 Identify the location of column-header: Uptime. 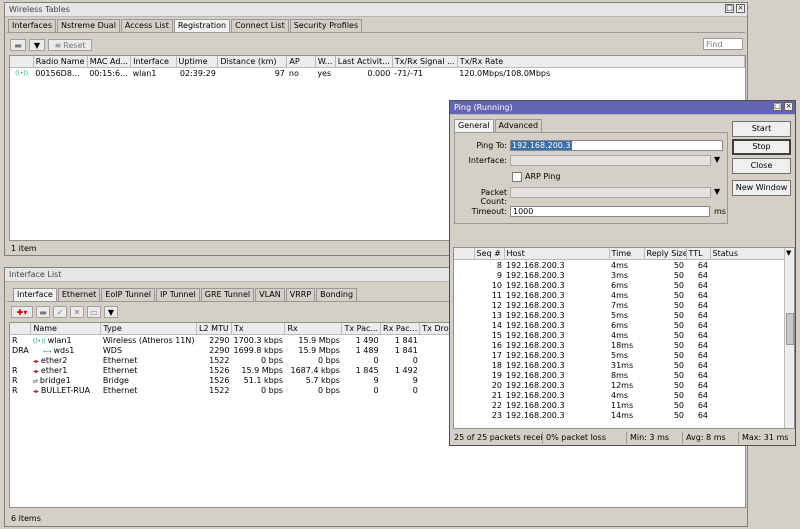
(197, 62).